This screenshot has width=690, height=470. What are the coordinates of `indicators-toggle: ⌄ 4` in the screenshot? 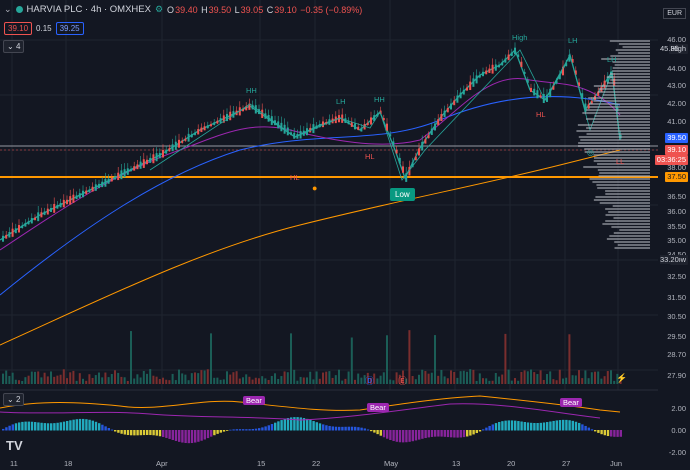 It's located at (14, 46).